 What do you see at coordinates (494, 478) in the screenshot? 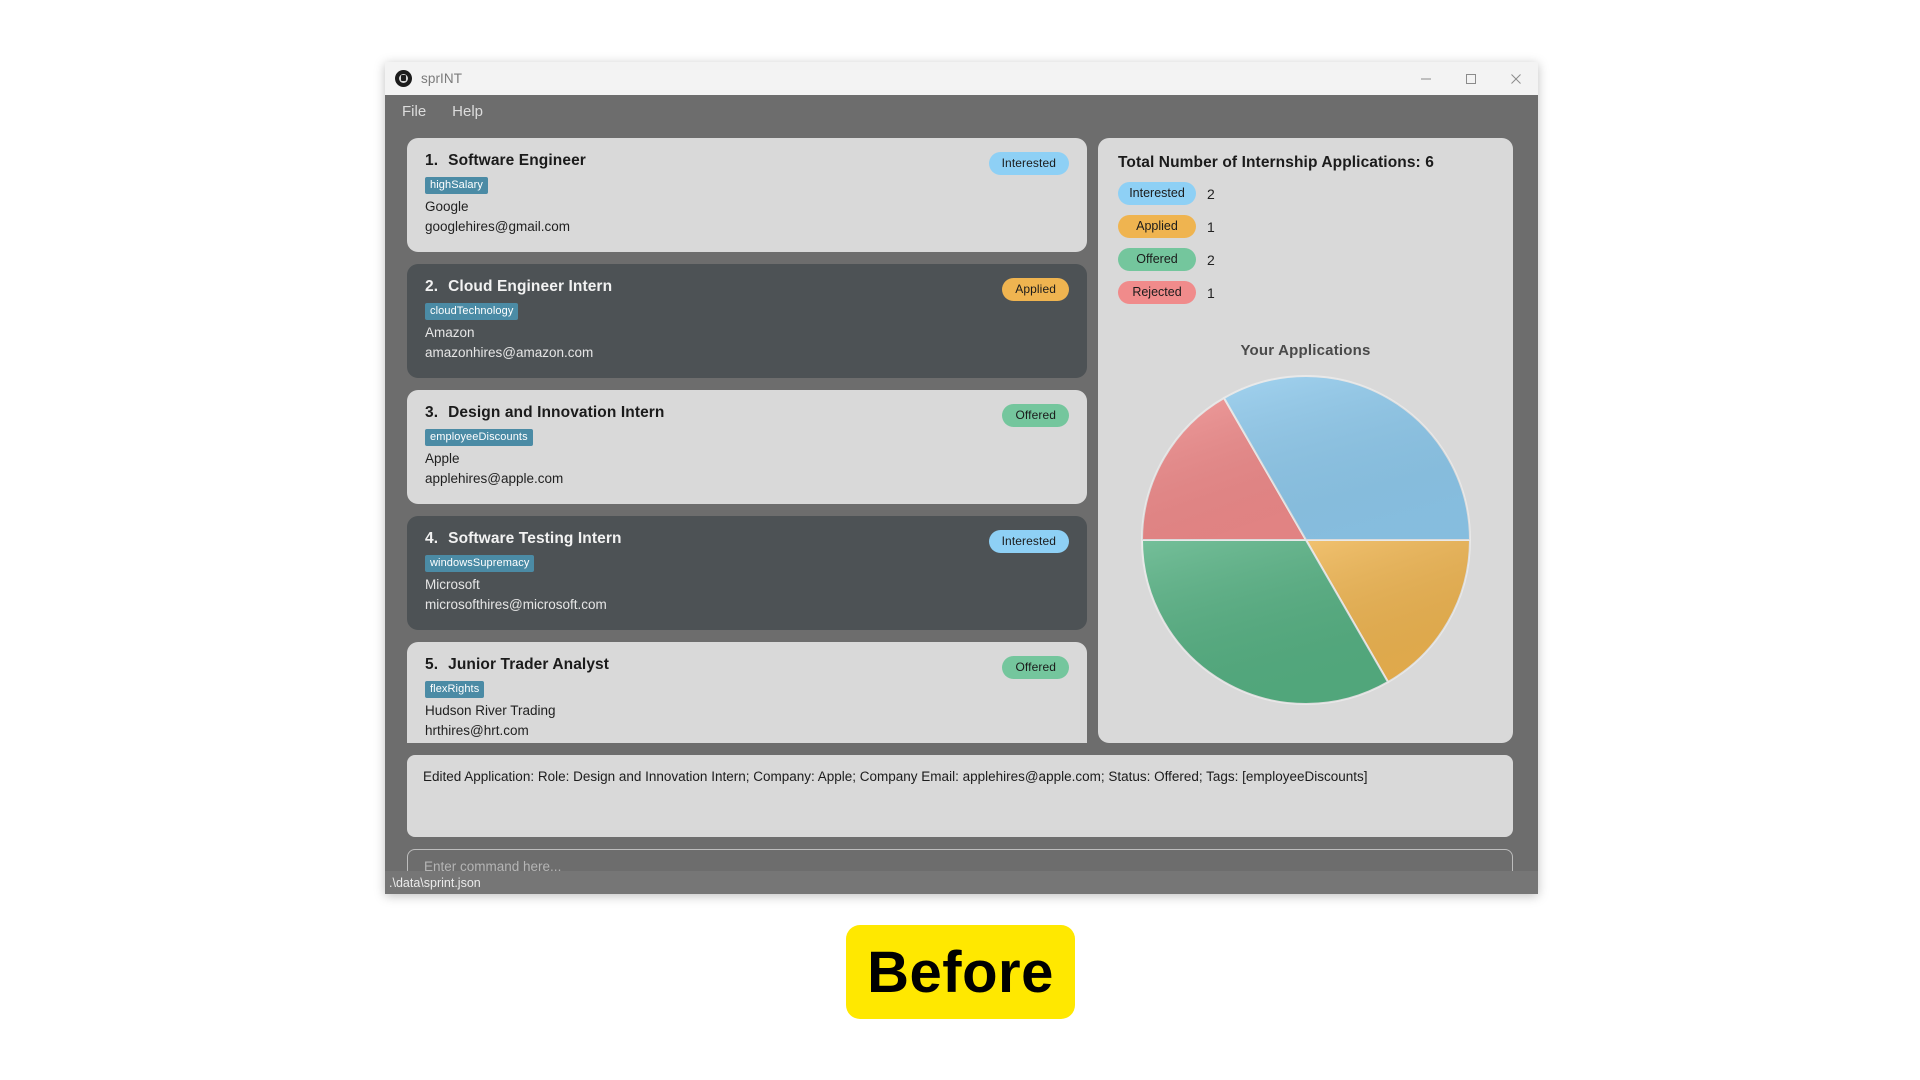
I see `application-email: applehires@apple.com` at bounding box center [494, 478].